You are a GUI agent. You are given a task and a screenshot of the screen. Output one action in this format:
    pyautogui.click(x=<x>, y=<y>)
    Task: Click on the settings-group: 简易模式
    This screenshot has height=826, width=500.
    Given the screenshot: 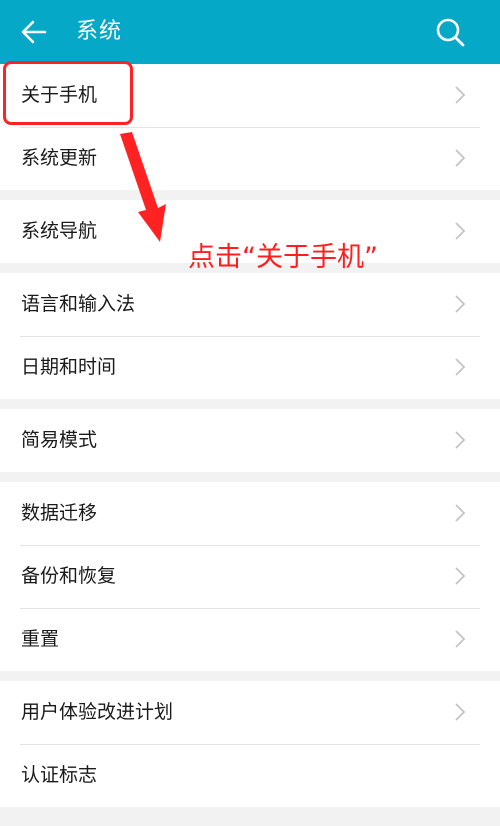 What is the action you would take?
    pyautogui.click(x=250, y=440)
    